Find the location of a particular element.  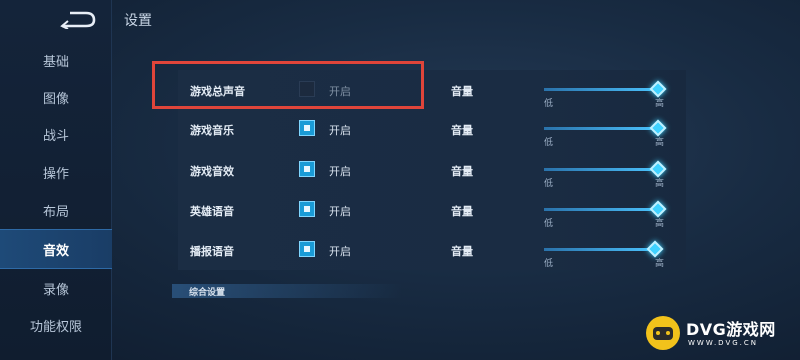

sidebar-item-label: 布局 is located at coordinates (55, 212).